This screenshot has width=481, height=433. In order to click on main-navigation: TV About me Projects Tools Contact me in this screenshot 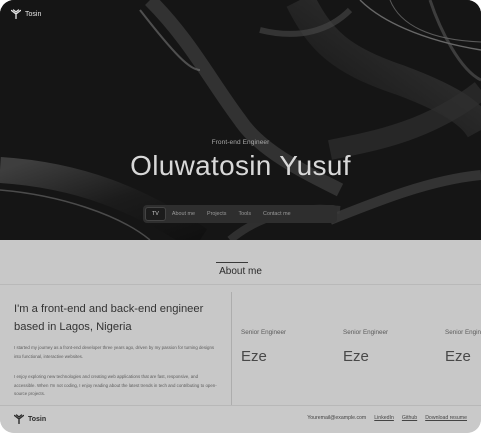, I will do `click(240, 214)`.